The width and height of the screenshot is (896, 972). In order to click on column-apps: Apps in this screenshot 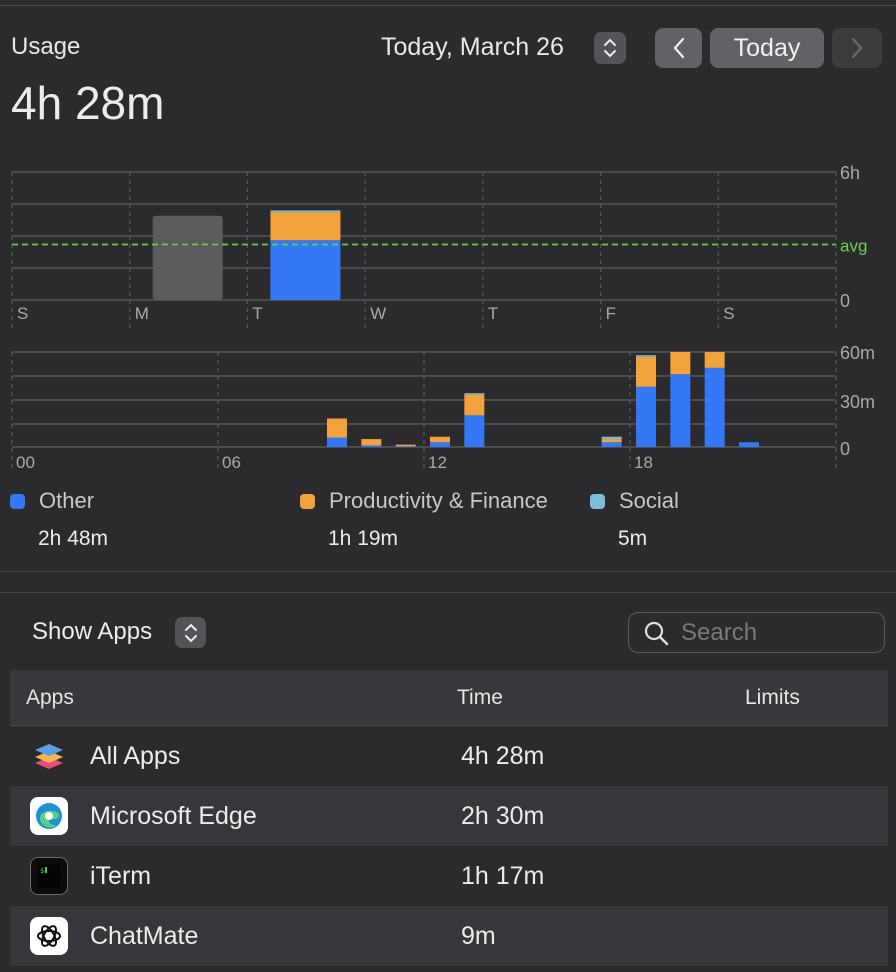, I will do `click(225, 698)`.